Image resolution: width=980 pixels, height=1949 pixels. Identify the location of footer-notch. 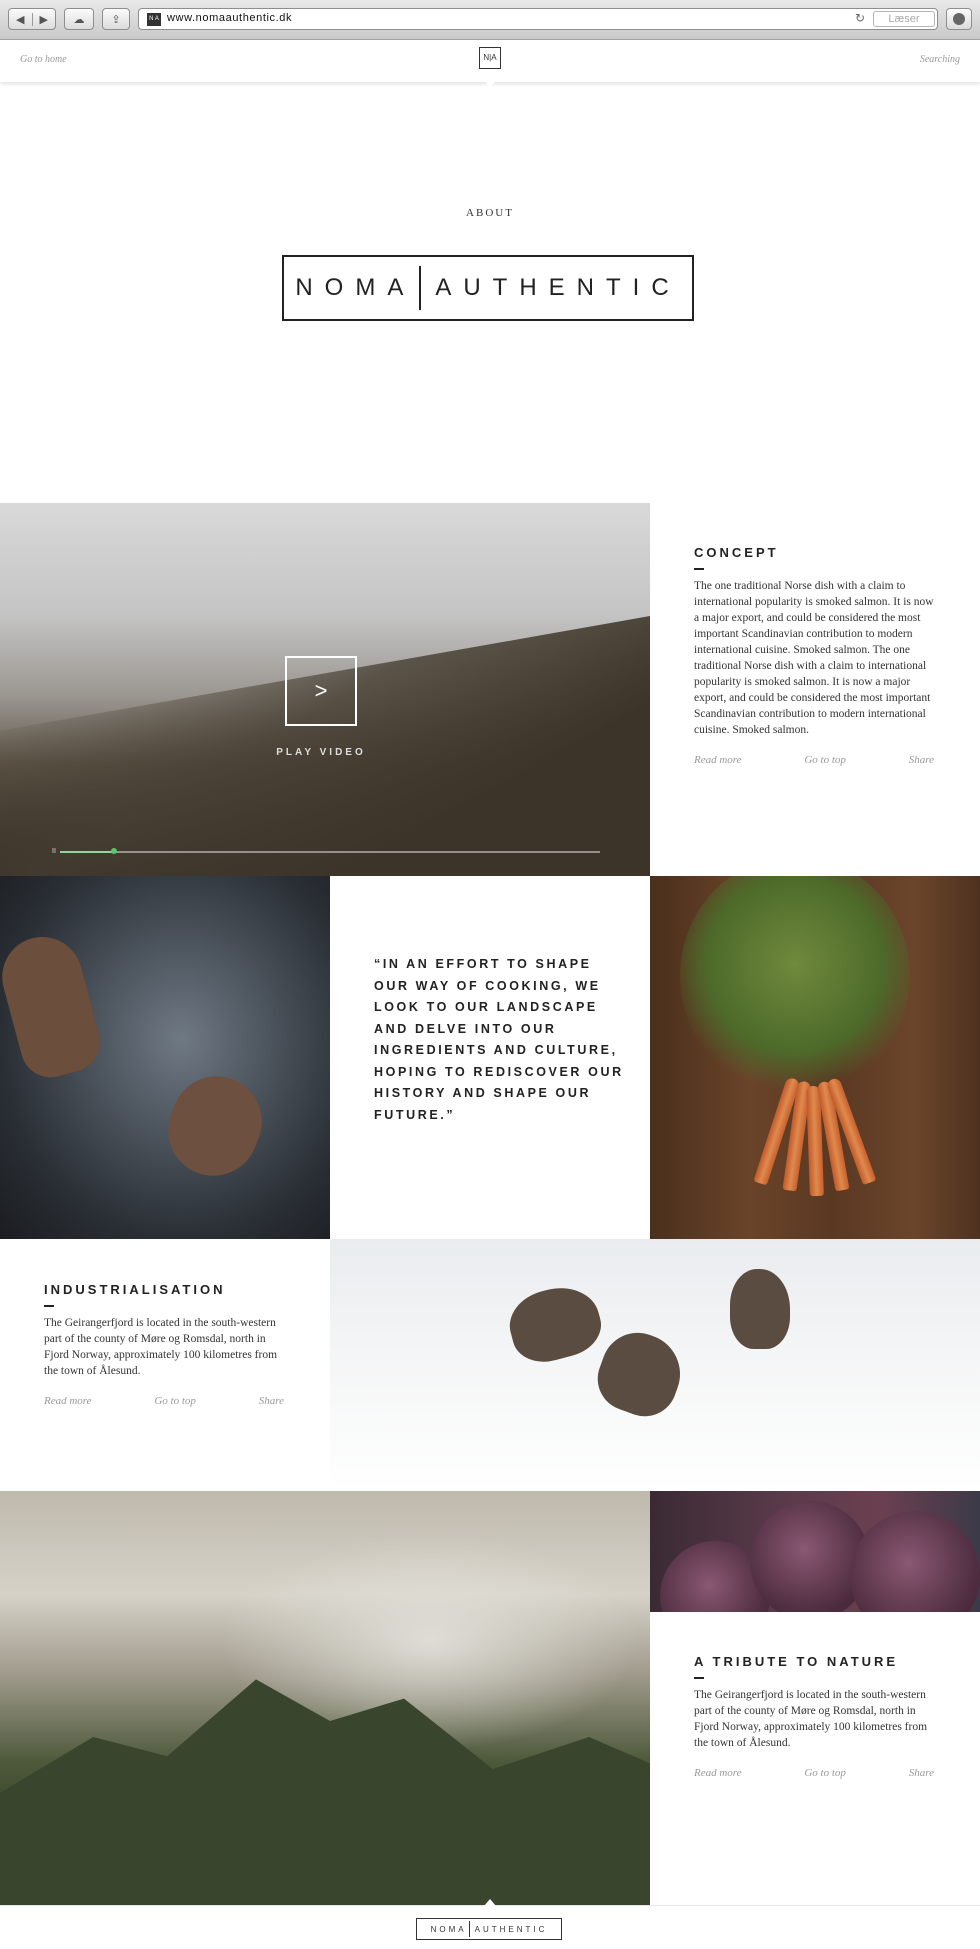
(490, 1902).